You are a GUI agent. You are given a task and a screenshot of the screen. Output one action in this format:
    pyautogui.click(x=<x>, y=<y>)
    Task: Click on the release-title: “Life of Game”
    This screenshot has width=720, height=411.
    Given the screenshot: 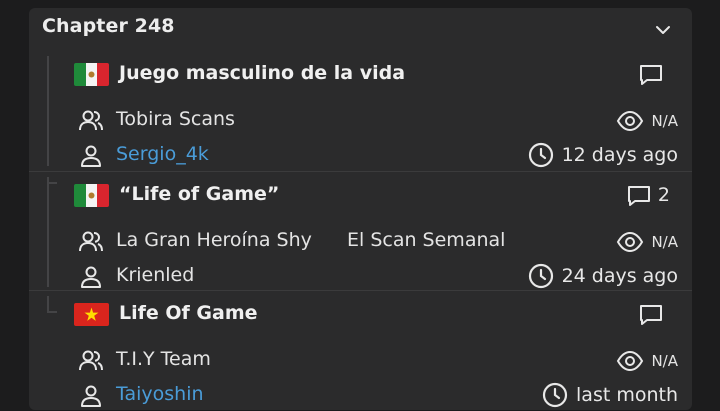 What is the action you would take?
    pyautogui.click(x=199, y=194)
    